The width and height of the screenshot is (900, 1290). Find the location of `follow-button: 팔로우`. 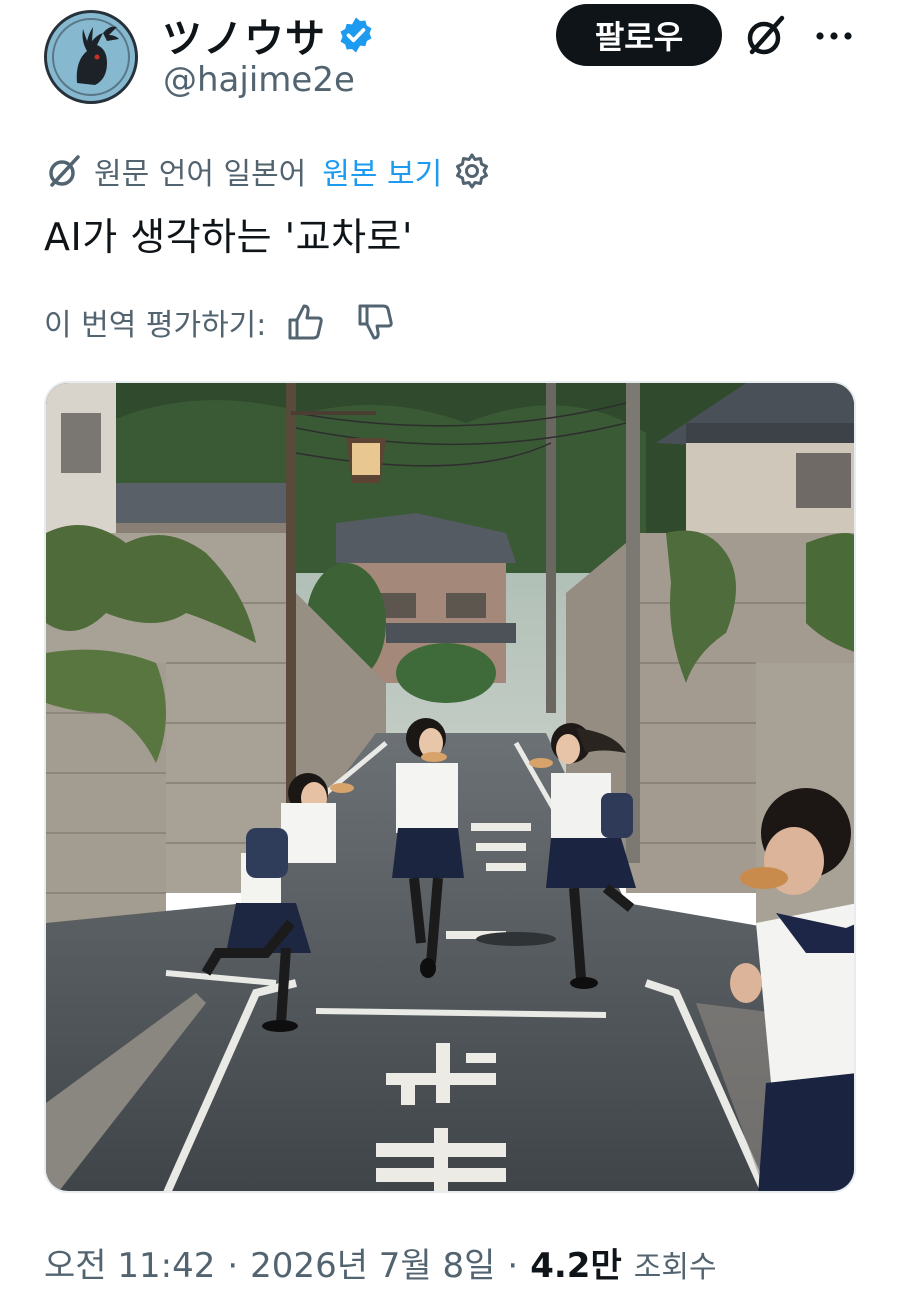

follow-button: 팔로우 is located at coordinates (639, 35).